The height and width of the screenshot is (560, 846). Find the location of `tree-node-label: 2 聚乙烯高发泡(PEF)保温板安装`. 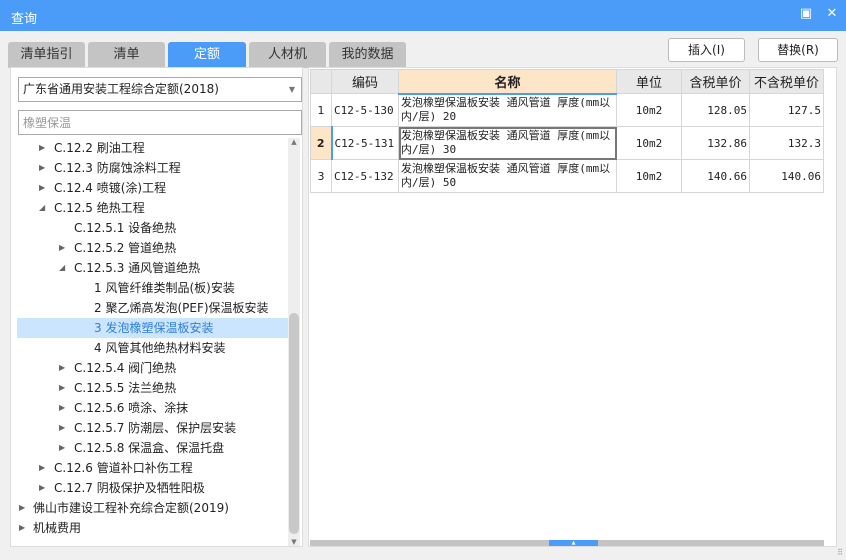

tree-node-label: 2 聚乙烯高发泡(PEF)保温板安装 is located at coordinates (181, 308).